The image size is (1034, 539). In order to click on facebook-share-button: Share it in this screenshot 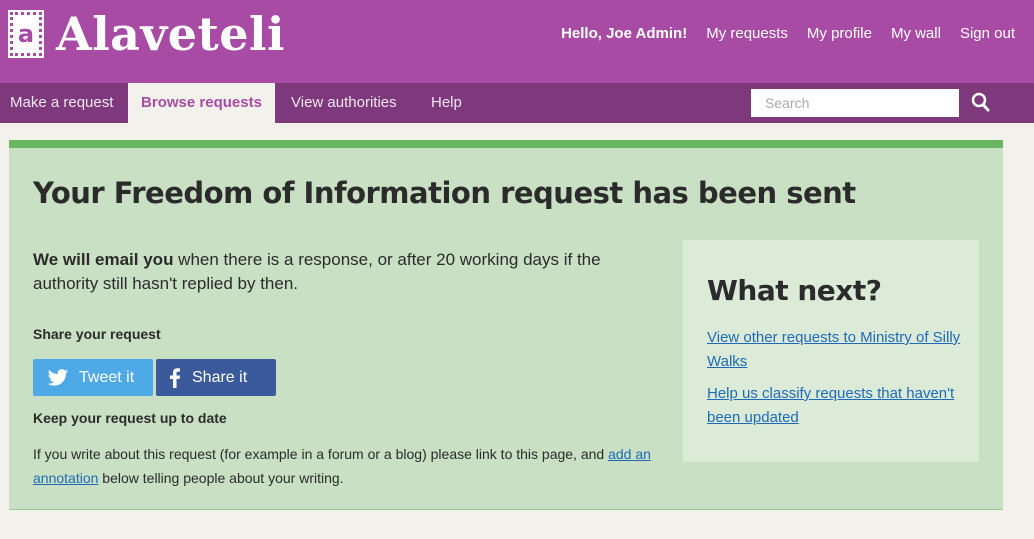, I will do `click(216, 377)`.